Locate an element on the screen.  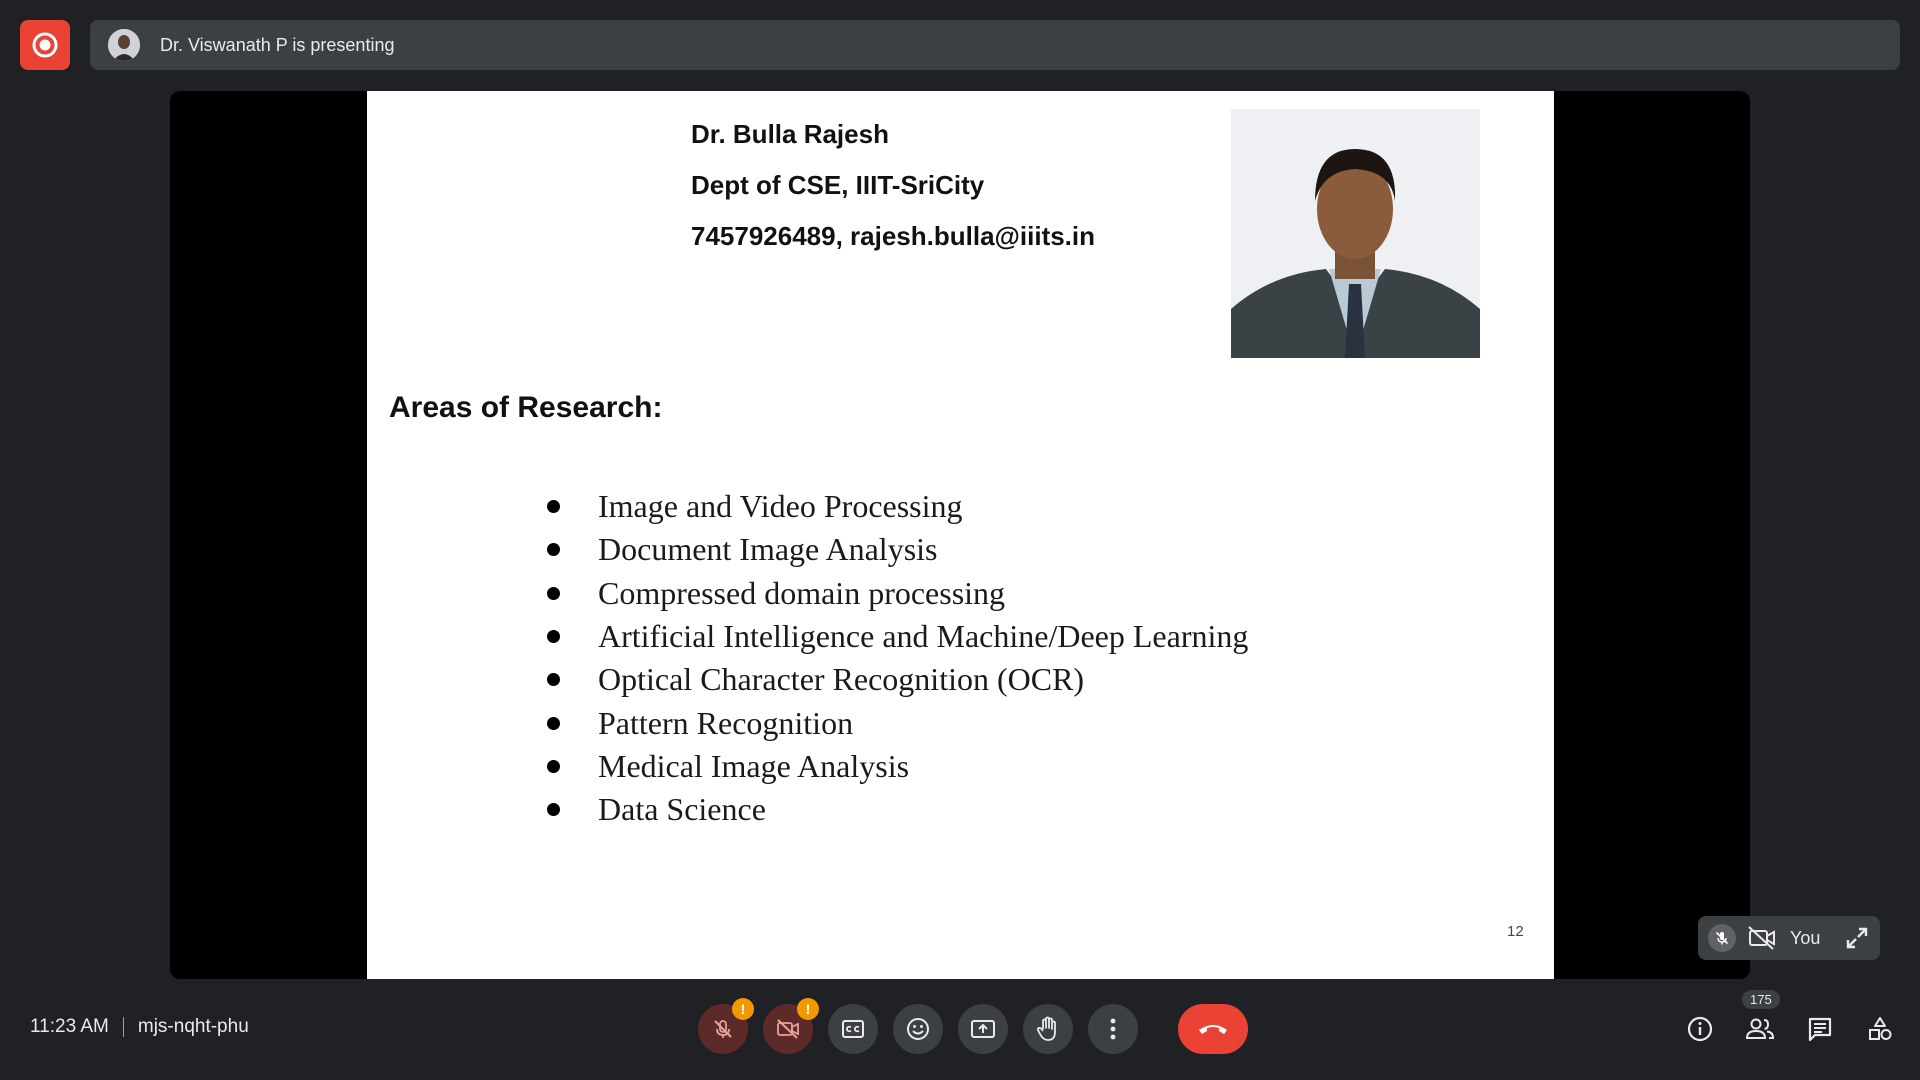
clock-time: 11:23 AM is located at coordinates (69, 1026).